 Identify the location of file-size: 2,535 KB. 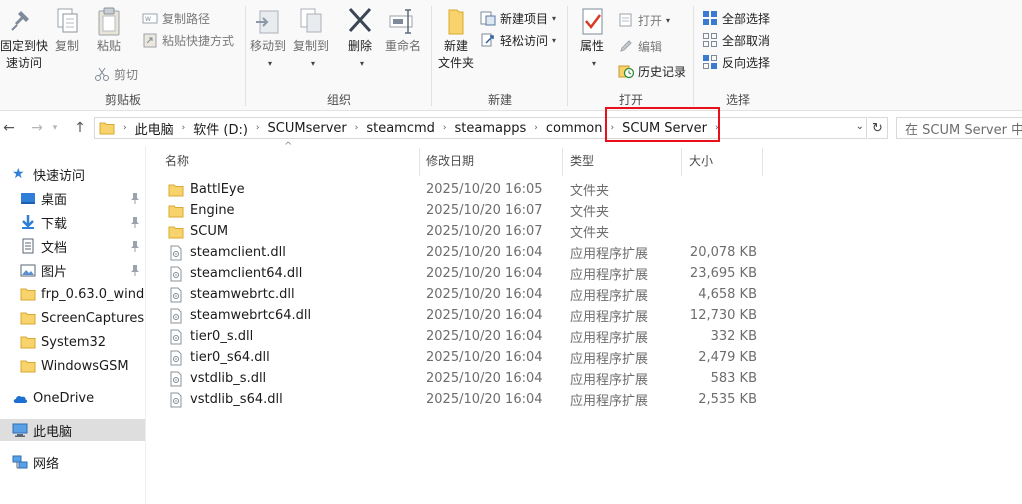
(727, 399).